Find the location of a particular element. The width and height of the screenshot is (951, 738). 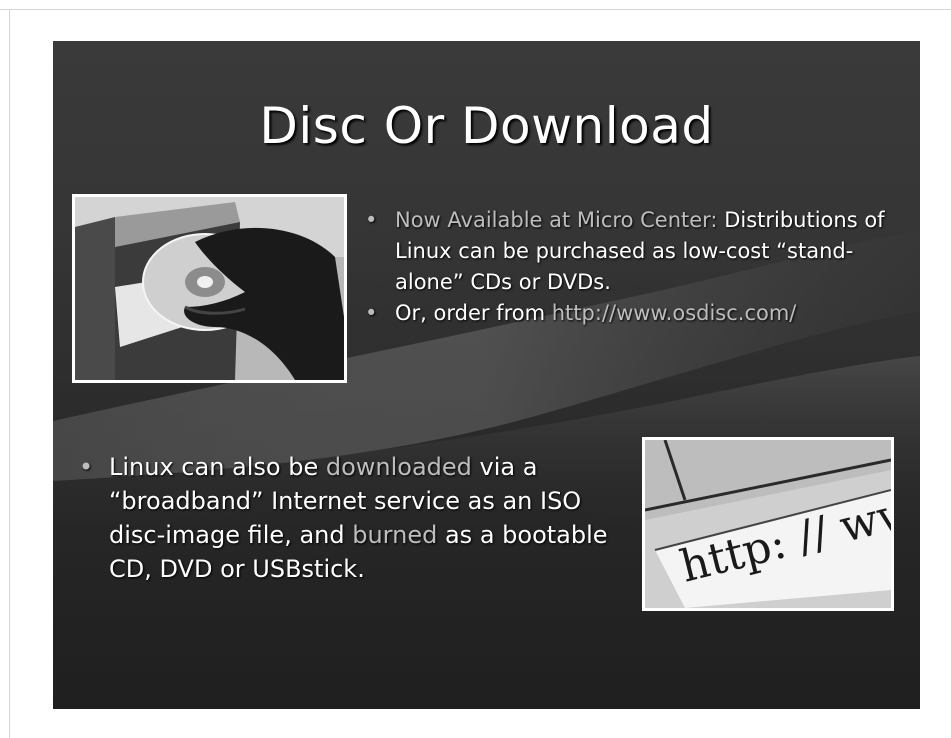

osdisc-link: http://www.osdisc.com/ is located at coordinates (674, 313).